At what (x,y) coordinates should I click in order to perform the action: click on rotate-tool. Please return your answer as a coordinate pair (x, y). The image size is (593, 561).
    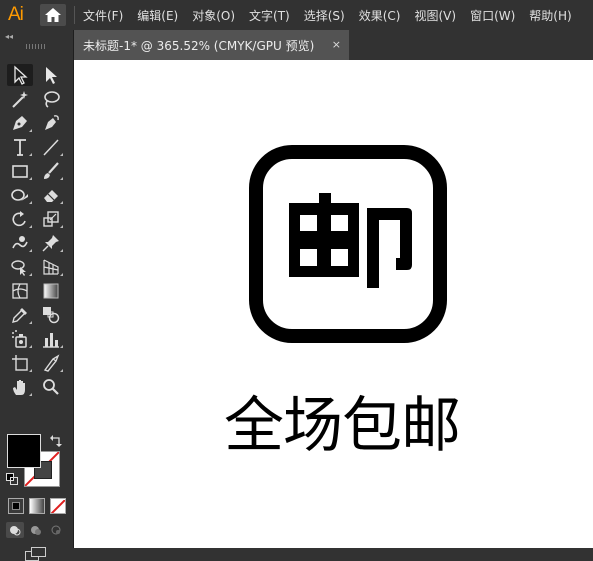
    Looking at the image, I should click on (20, 219).